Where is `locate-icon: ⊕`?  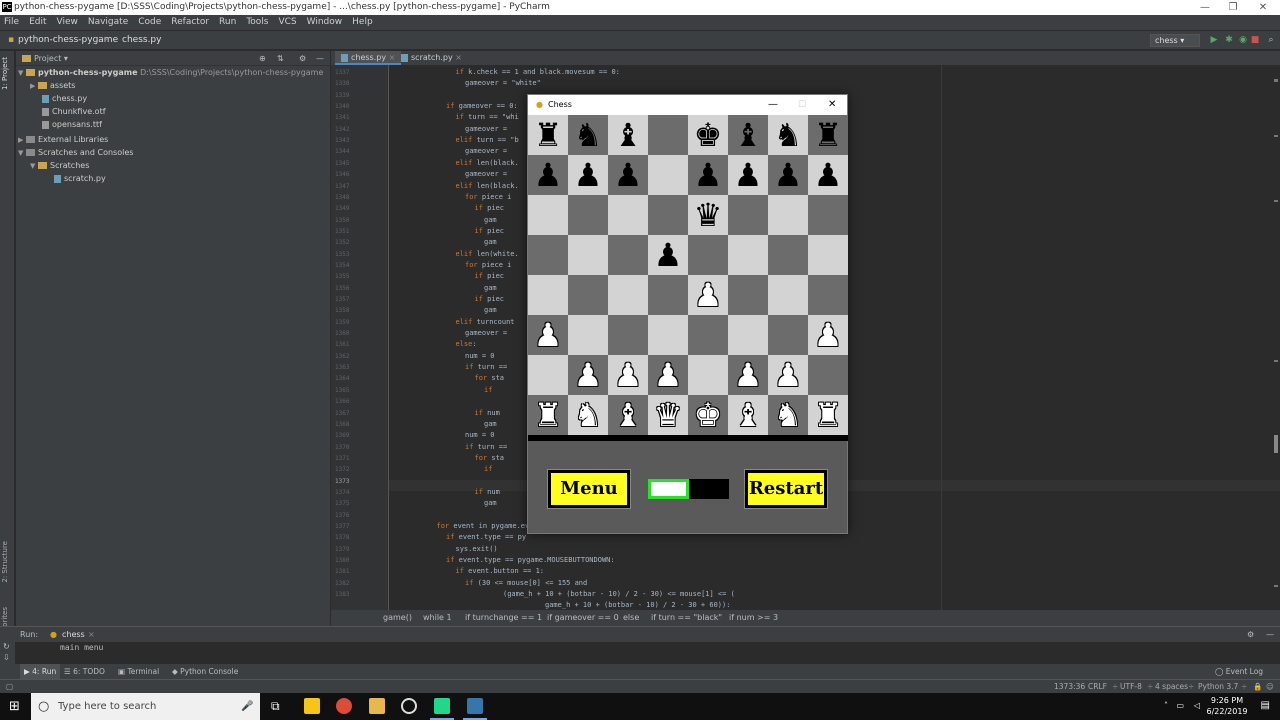 locate-icon: ⊕ is located at coordinates (262, 58).